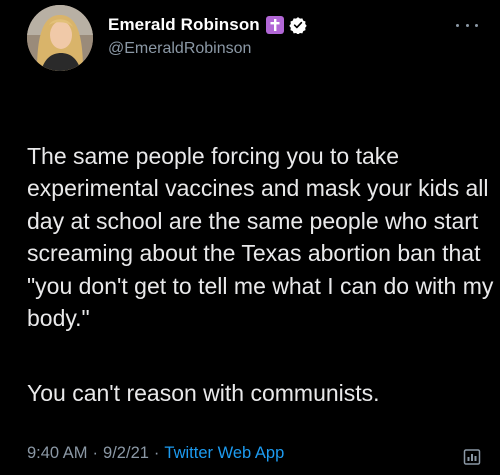  What do you see at coordinates (179, 49) in the screenshot?
I see `author-handle: @EmeraldRobinson` at bounding box center [179, 49].